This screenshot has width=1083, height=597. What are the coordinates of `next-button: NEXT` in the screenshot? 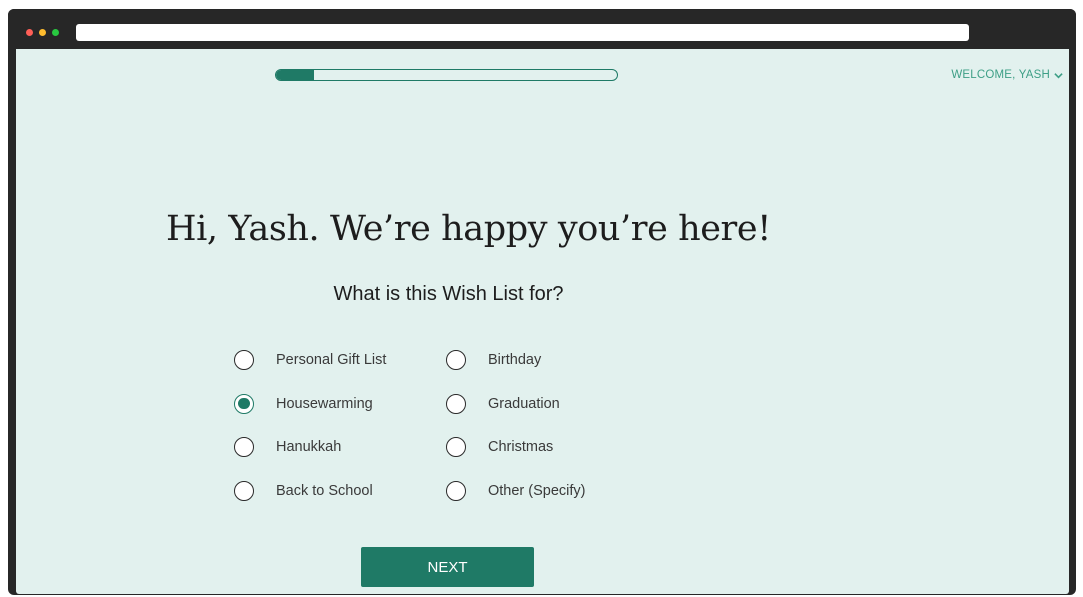 It's located at (447, 567).